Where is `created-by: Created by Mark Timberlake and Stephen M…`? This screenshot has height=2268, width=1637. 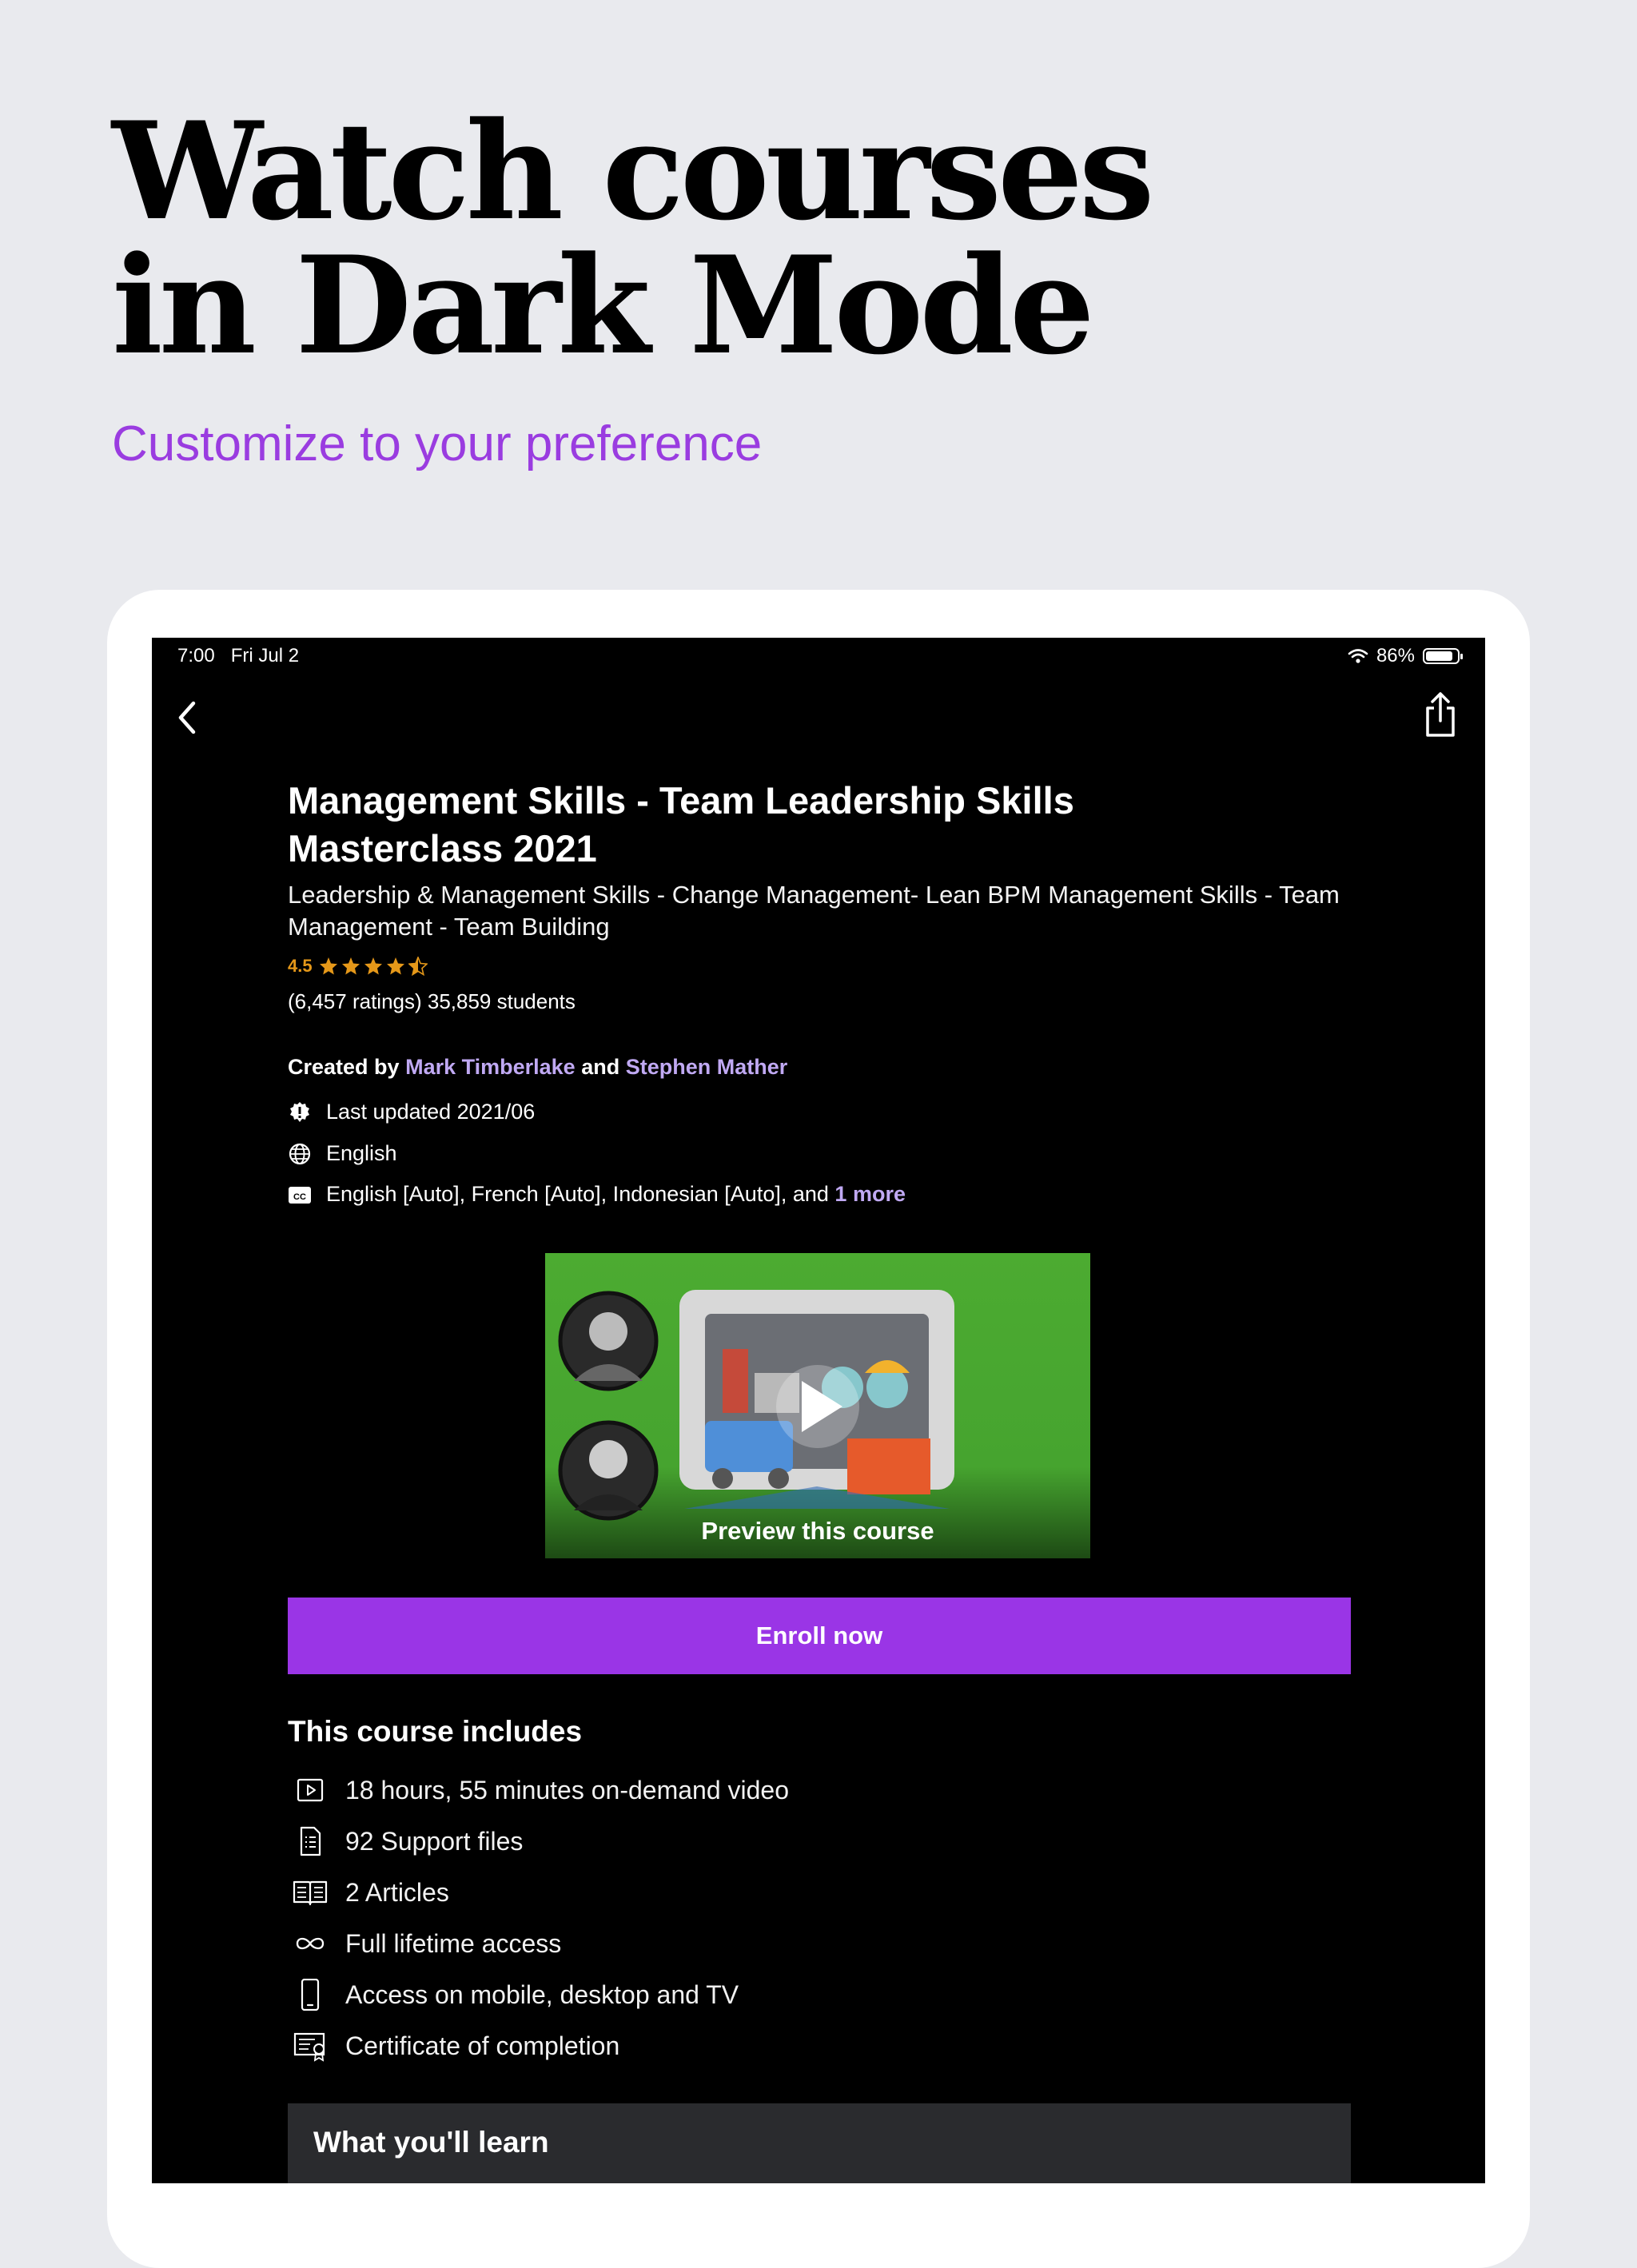
created-by: Created by Mark Timberlake and Stephen M… is located at coordinates (537, 1067).